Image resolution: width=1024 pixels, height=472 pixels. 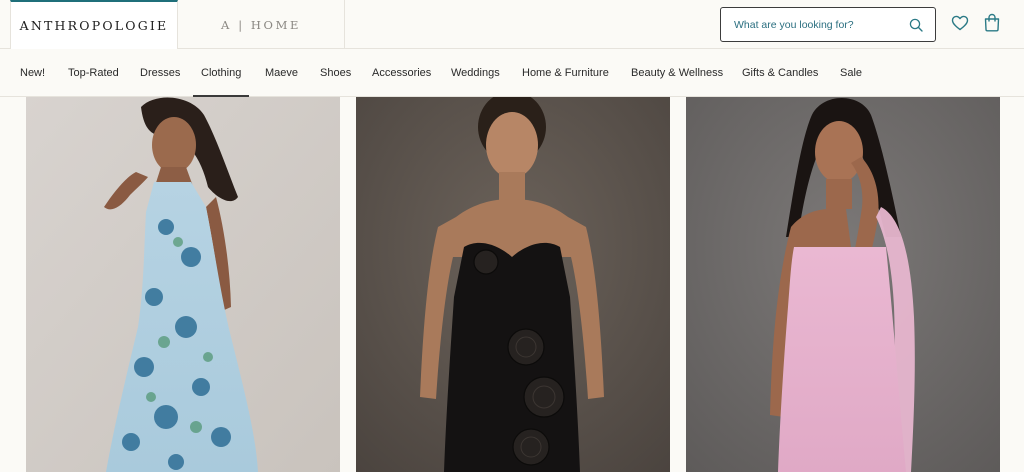 What do you see at coordinates (677, 73) in the screenshot?
I see `nav-item-beauty-wellness: Beauty & Wellness` at bounding box center [677, 73].